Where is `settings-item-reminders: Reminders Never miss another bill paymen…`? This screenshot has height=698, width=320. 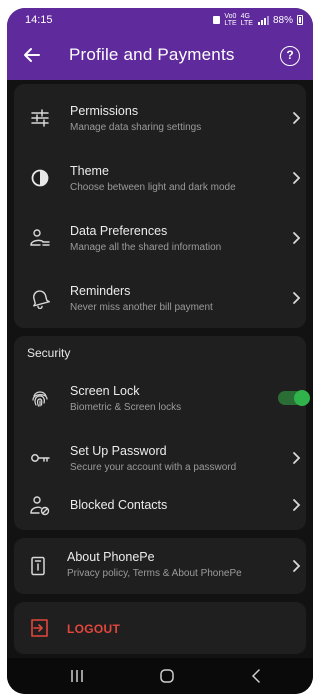 settings-item-reminders: Reminders Never miss another bill paymen… is located at coordinates (160, 298).